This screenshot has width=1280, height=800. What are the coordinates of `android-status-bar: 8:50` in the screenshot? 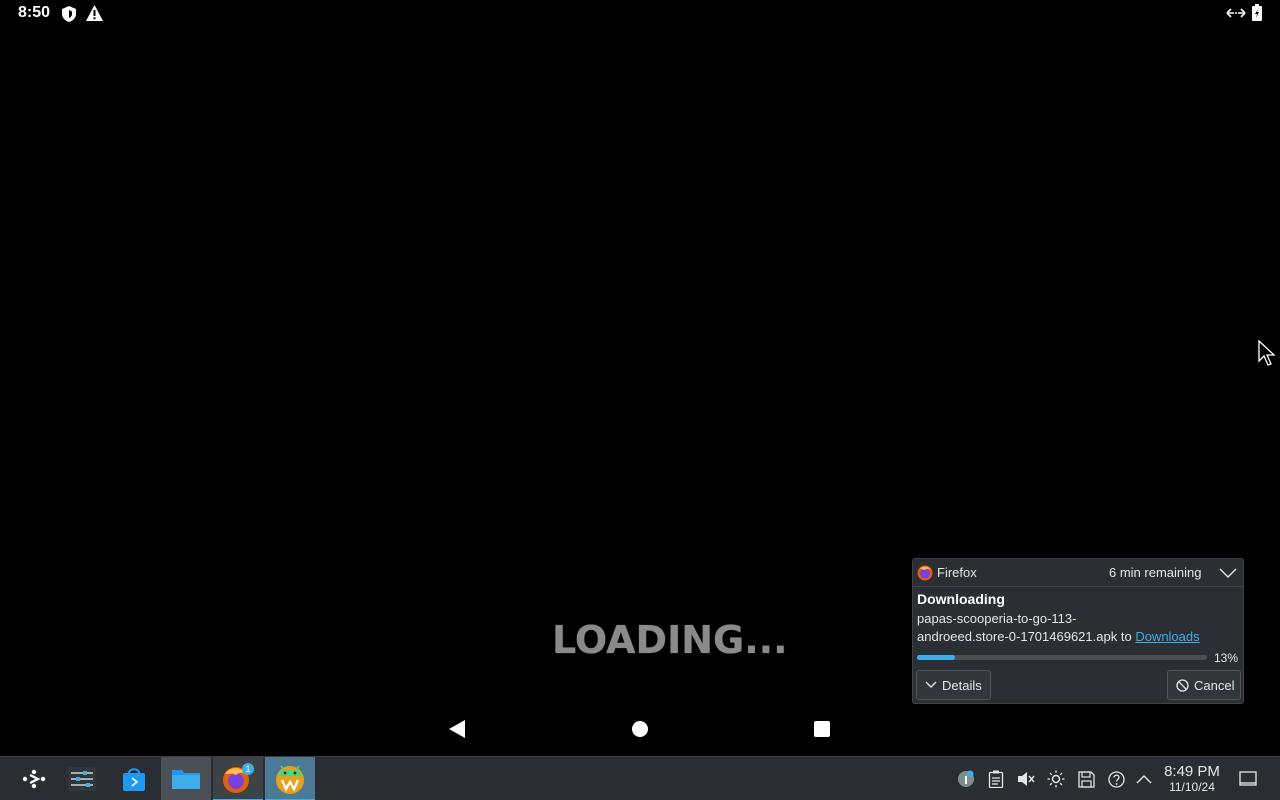 It's located at (640, 14).